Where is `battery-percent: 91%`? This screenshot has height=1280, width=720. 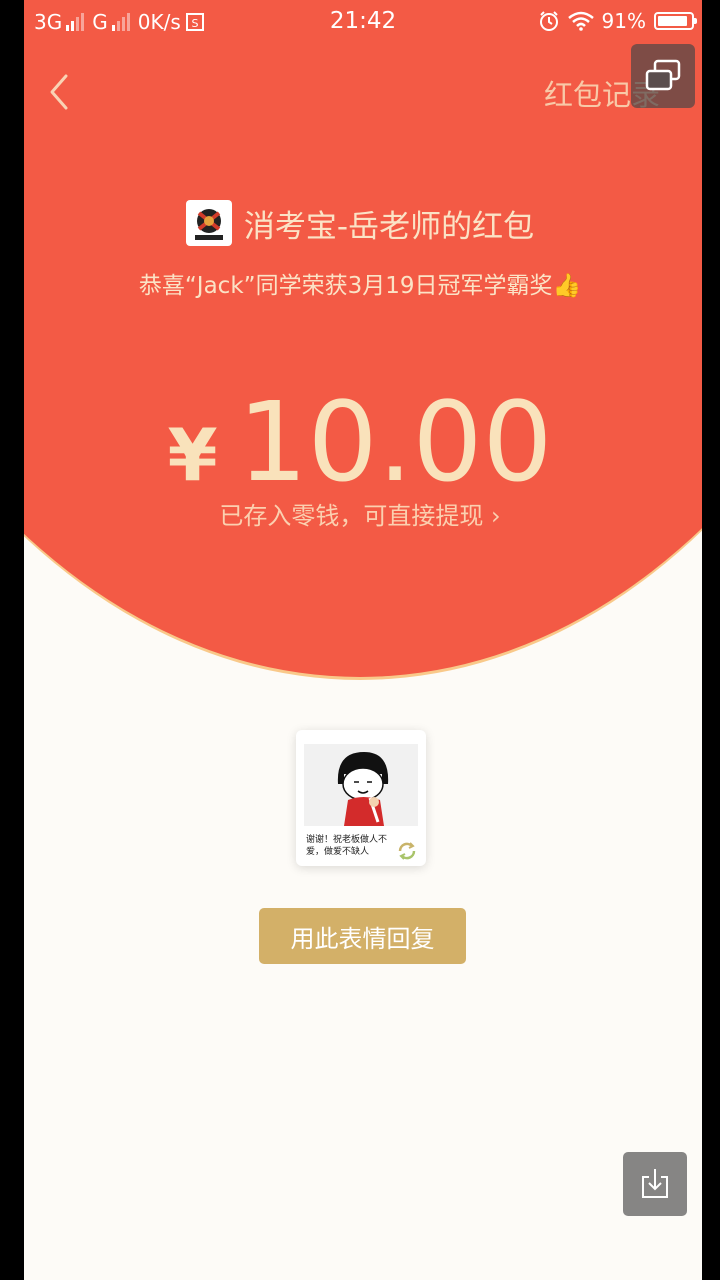 battery-percent: 91% is located at coordinates (623, 21).